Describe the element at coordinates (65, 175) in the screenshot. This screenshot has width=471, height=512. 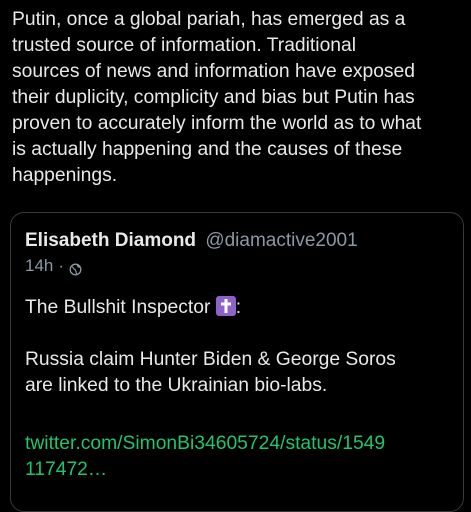
I see `post-text-line: happenings.` at that location.